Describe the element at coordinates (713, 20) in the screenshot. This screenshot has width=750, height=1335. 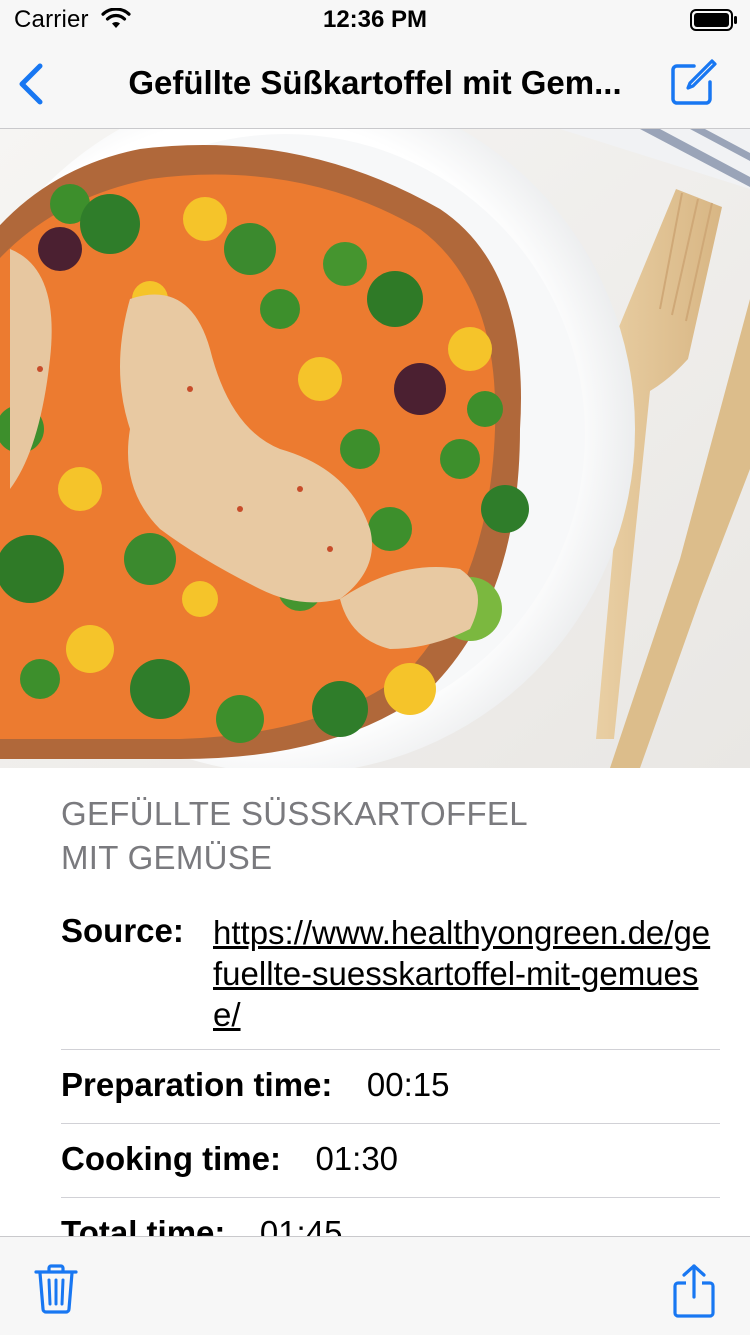
I see `battery-icon` at that location.